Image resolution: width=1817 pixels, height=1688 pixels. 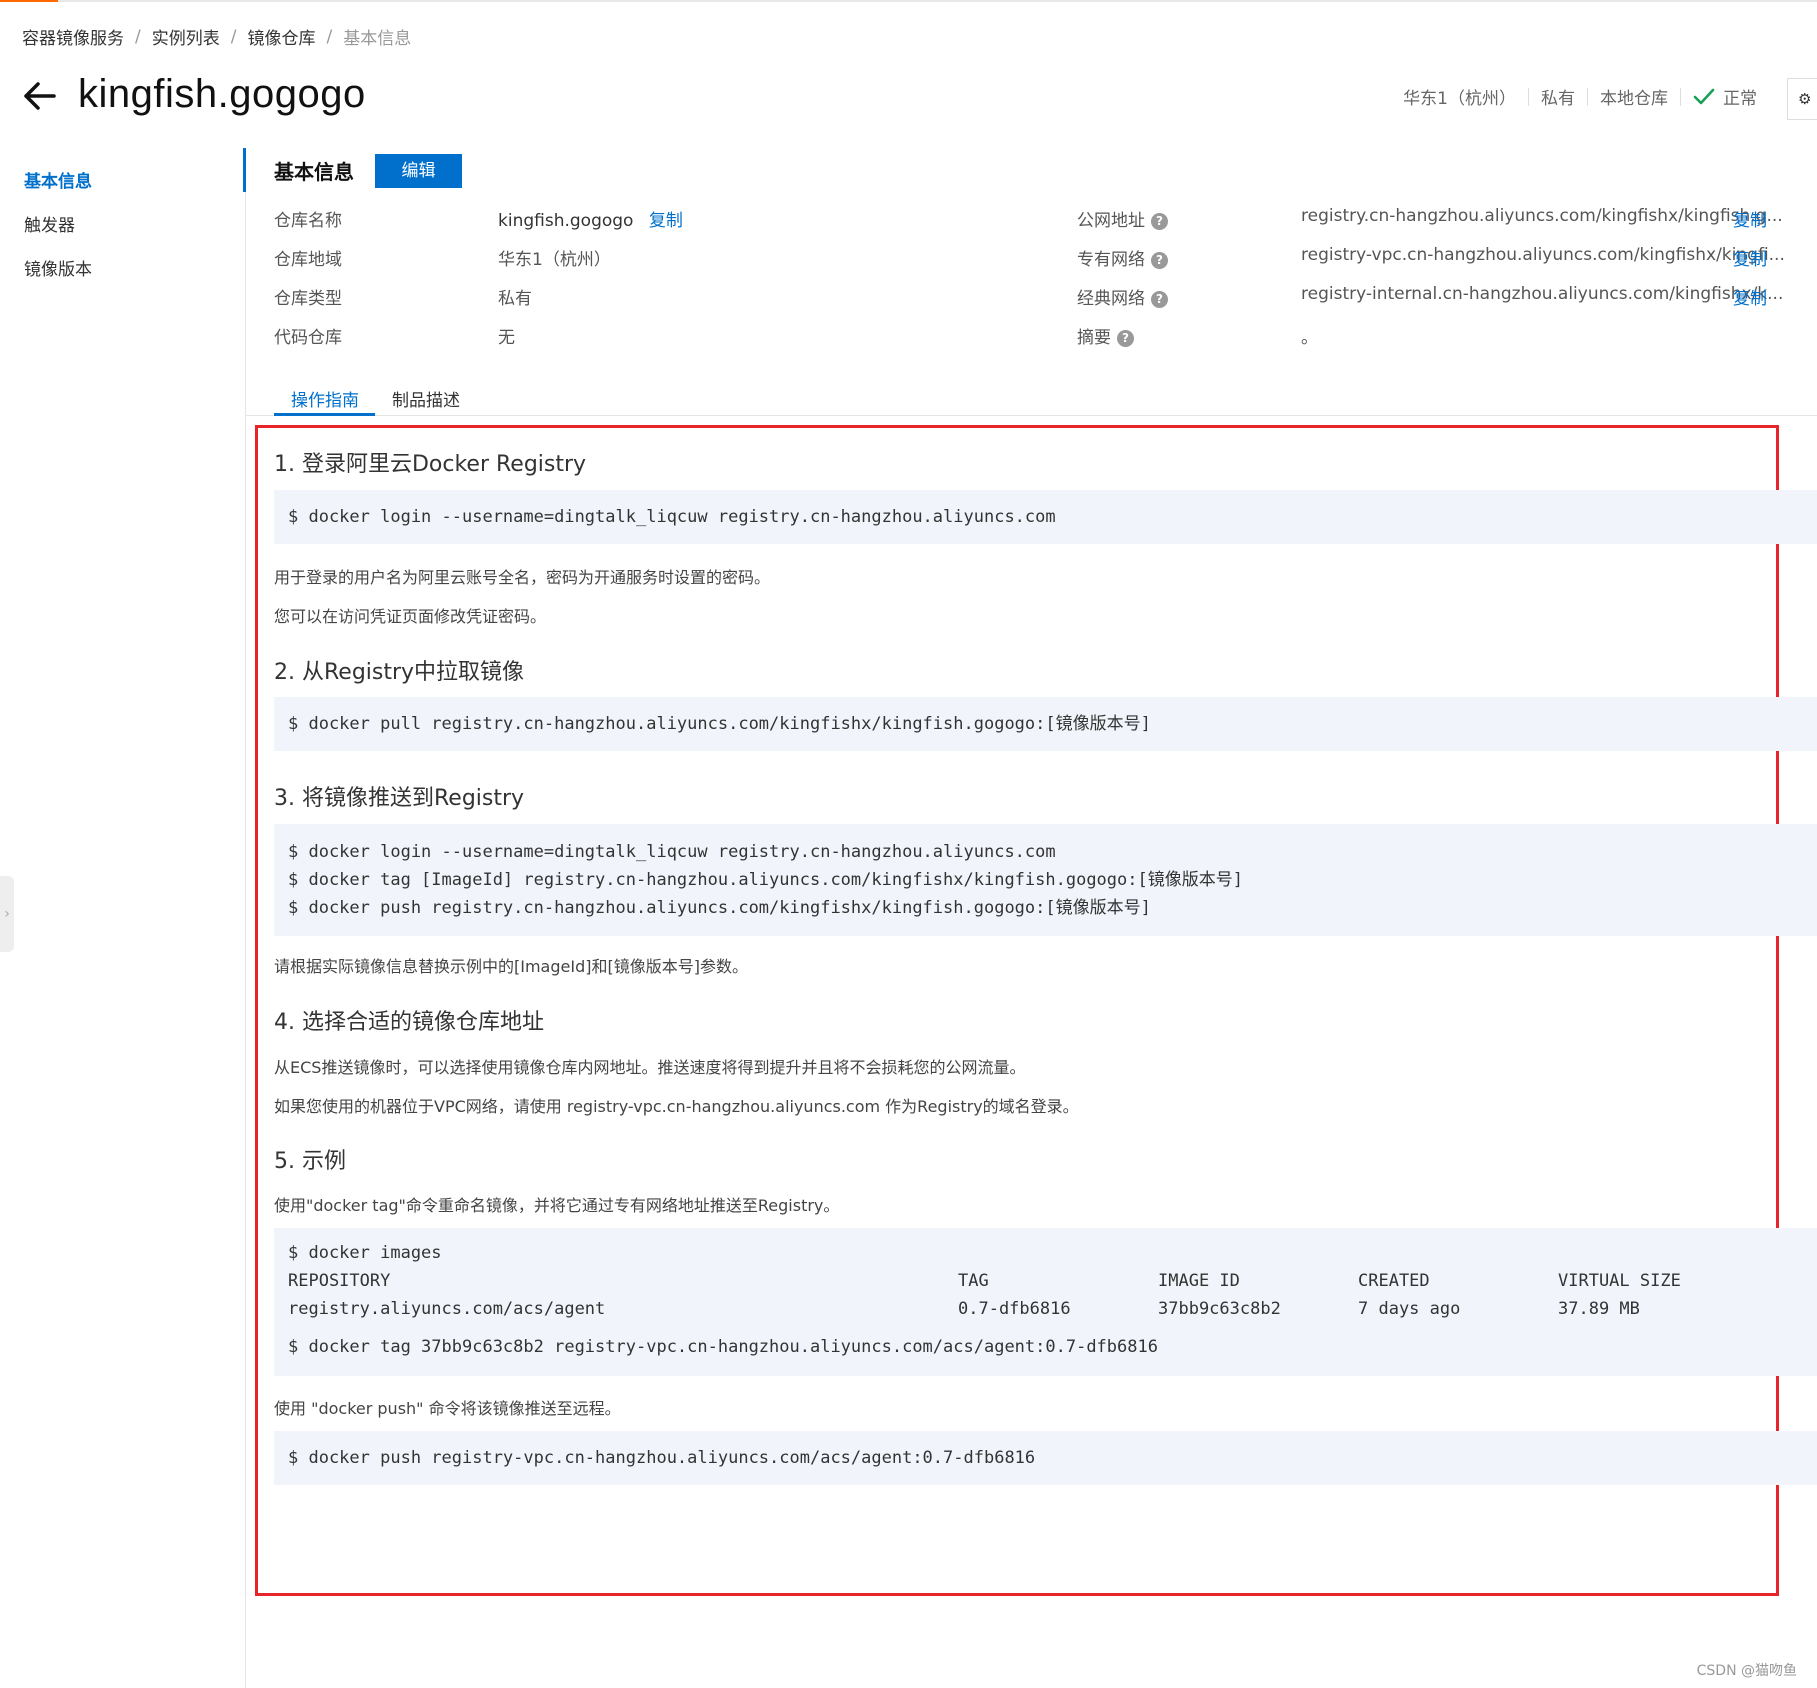 What do you see at coordinates (1094, 338) in the screenshot?
I see `info-label: 摘要` at bounding box center [1094, 338].